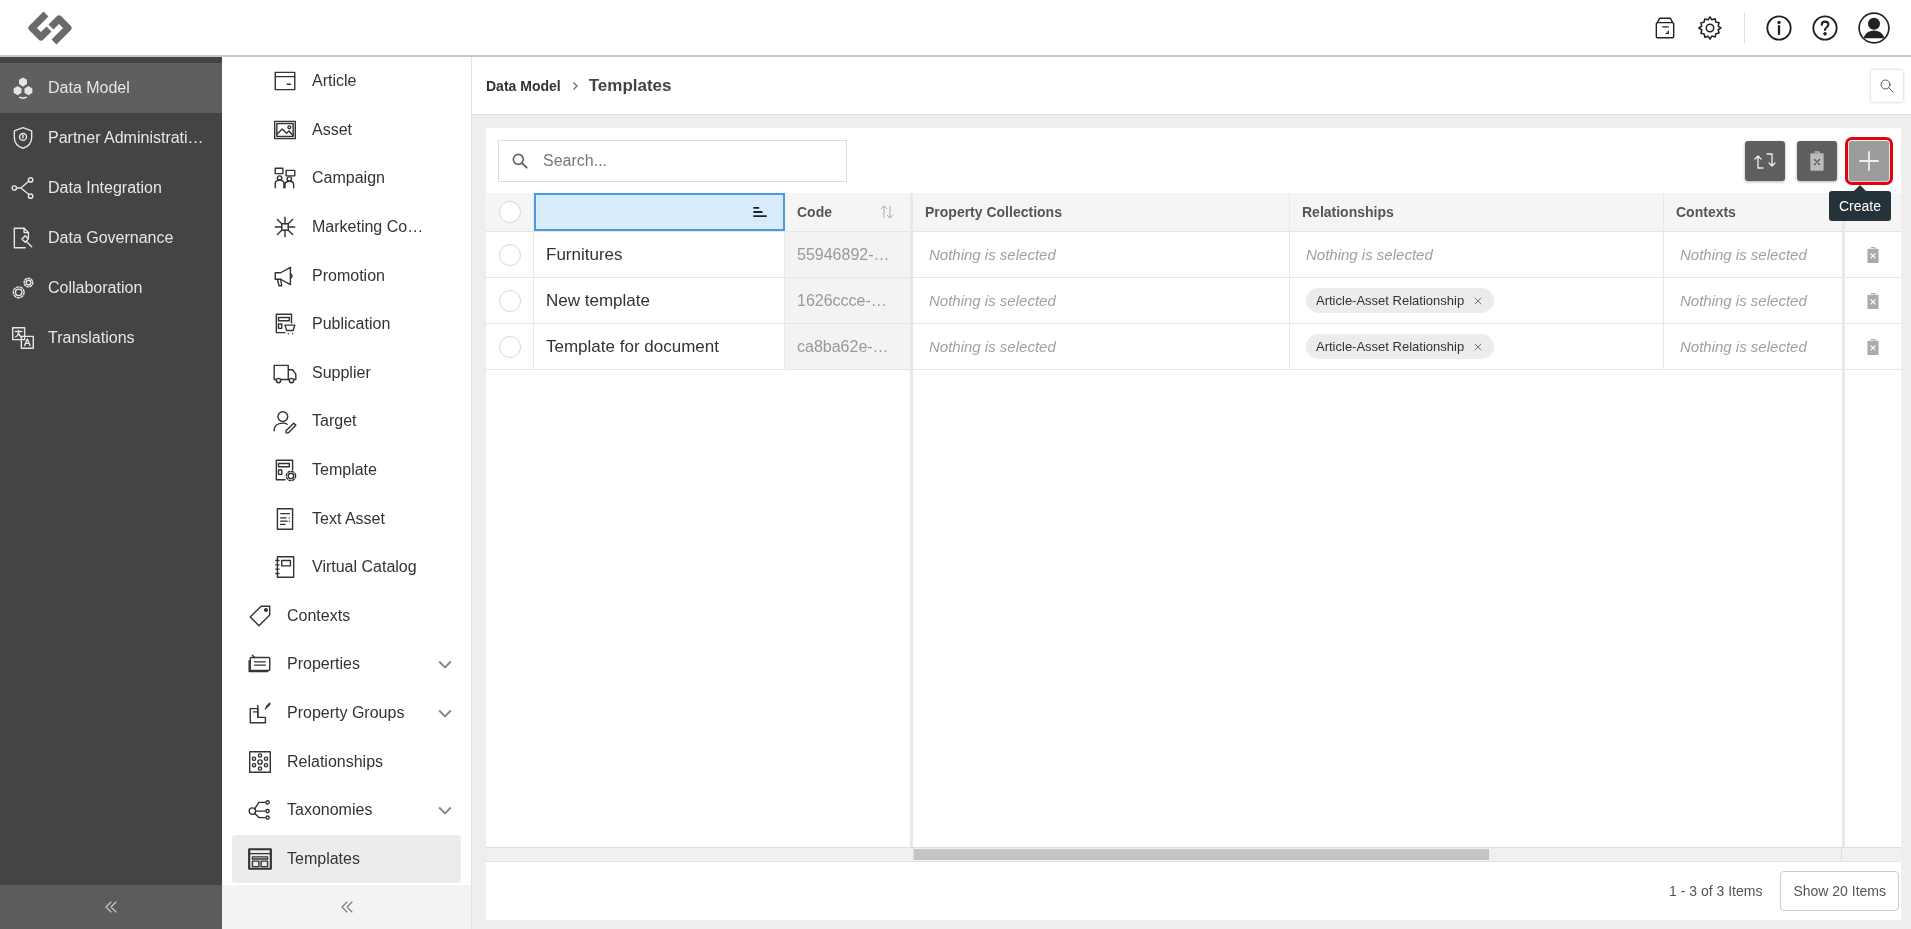 The width and height of the screenshot is (1911, 929). I want to click on menu-label: Taxonomies, so click(330, 810).